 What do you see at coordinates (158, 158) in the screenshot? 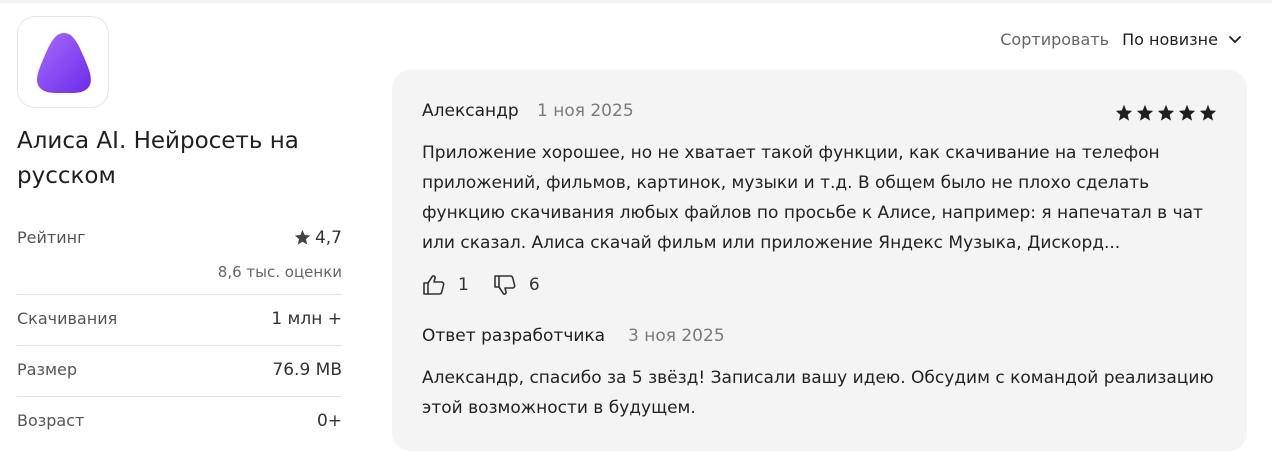
I see `app-title: Алиса AI. Нейросеть на русском` at bounding box center [158, 158].